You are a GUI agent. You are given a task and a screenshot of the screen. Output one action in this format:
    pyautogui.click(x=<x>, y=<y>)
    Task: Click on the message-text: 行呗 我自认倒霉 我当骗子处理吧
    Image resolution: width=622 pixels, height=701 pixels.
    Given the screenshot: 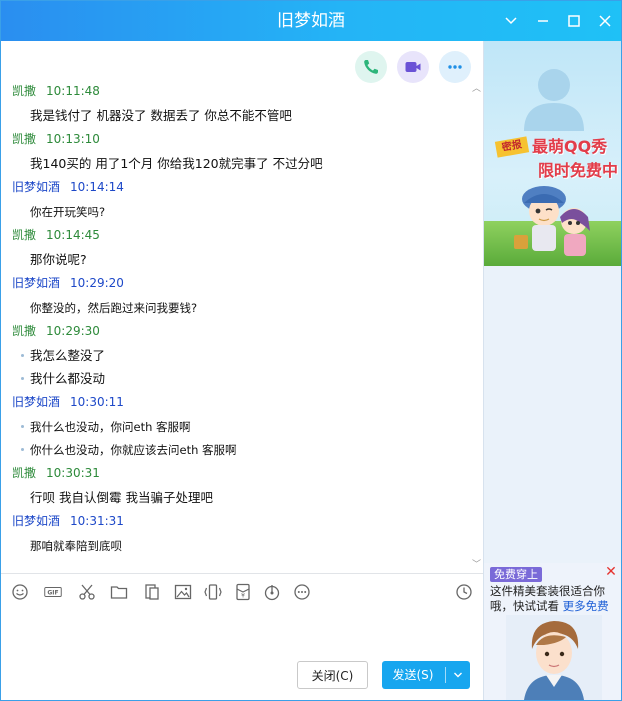 What is the action you would take?
    pyautogui.click(x=121, y=498)
    